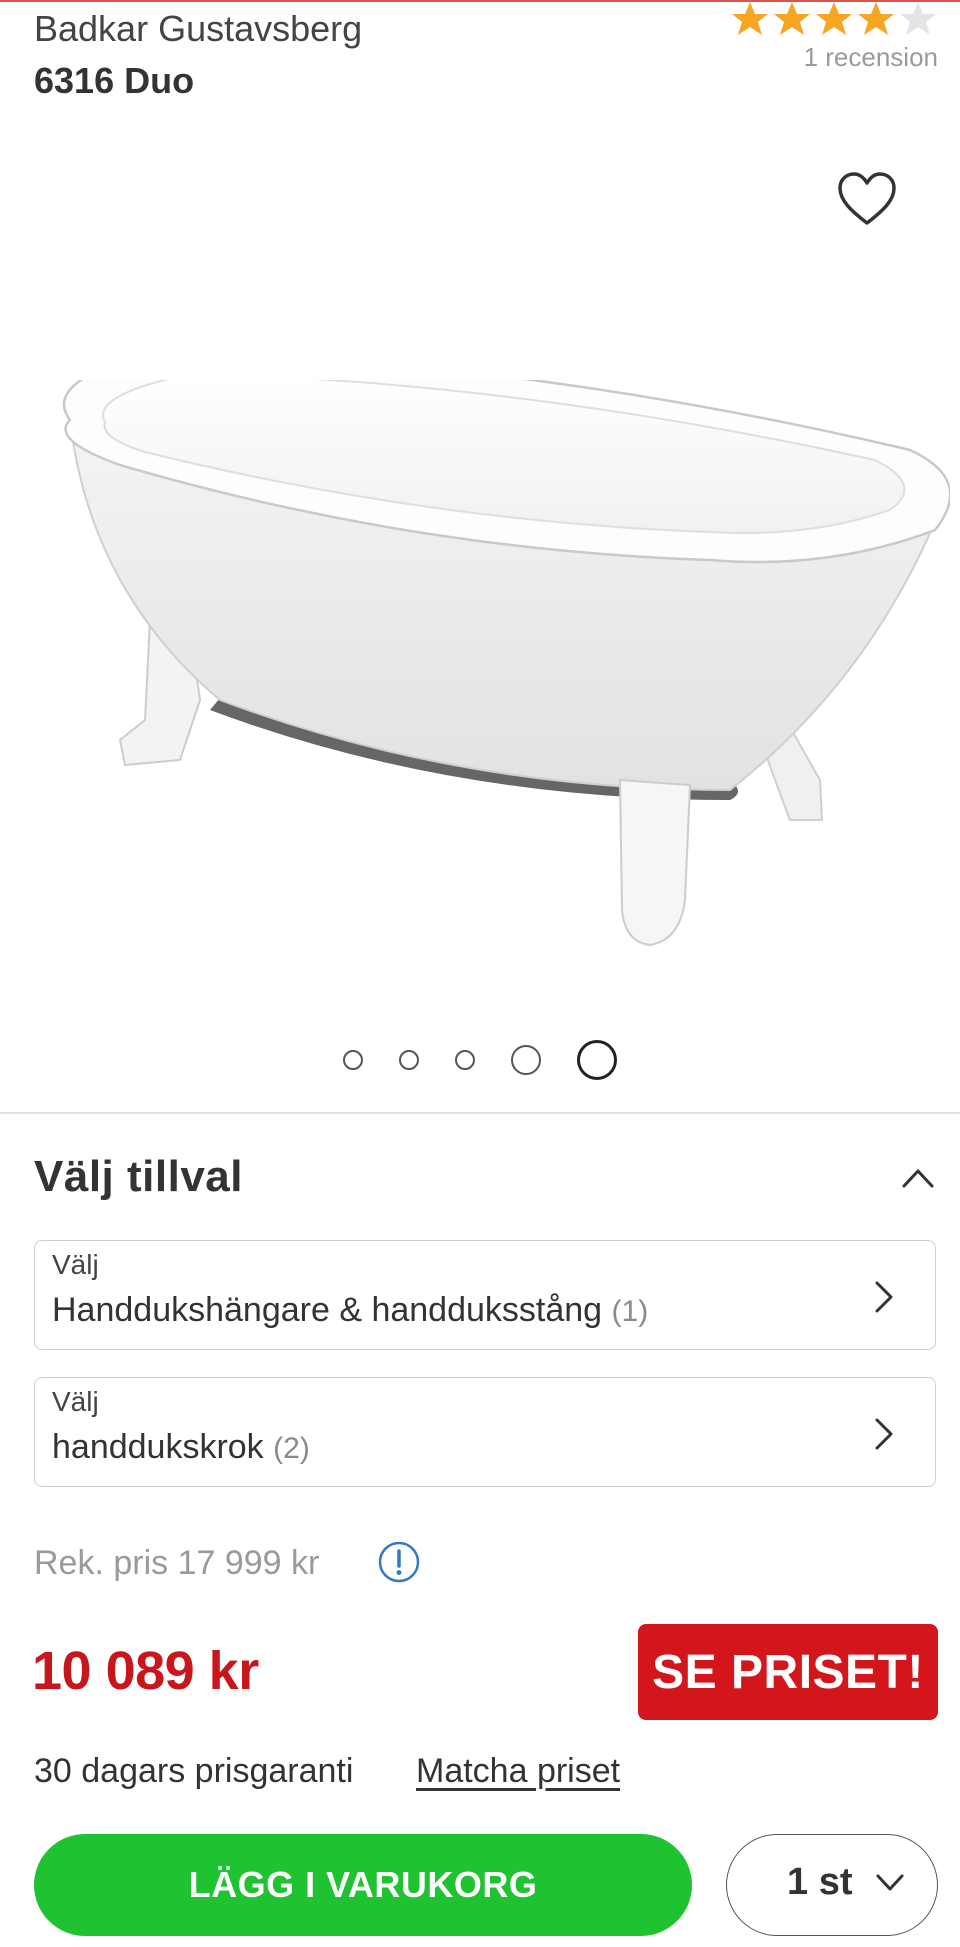 The height and width of the screenshot is (1947, 960). I want to click on favorite-heart-icon, so click(867, 199).